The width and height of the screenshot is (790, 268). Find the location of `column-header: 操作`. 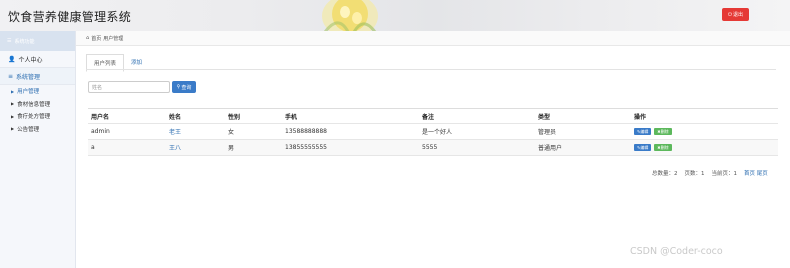

column-header: 操作 is located at coordinates (640, 117).